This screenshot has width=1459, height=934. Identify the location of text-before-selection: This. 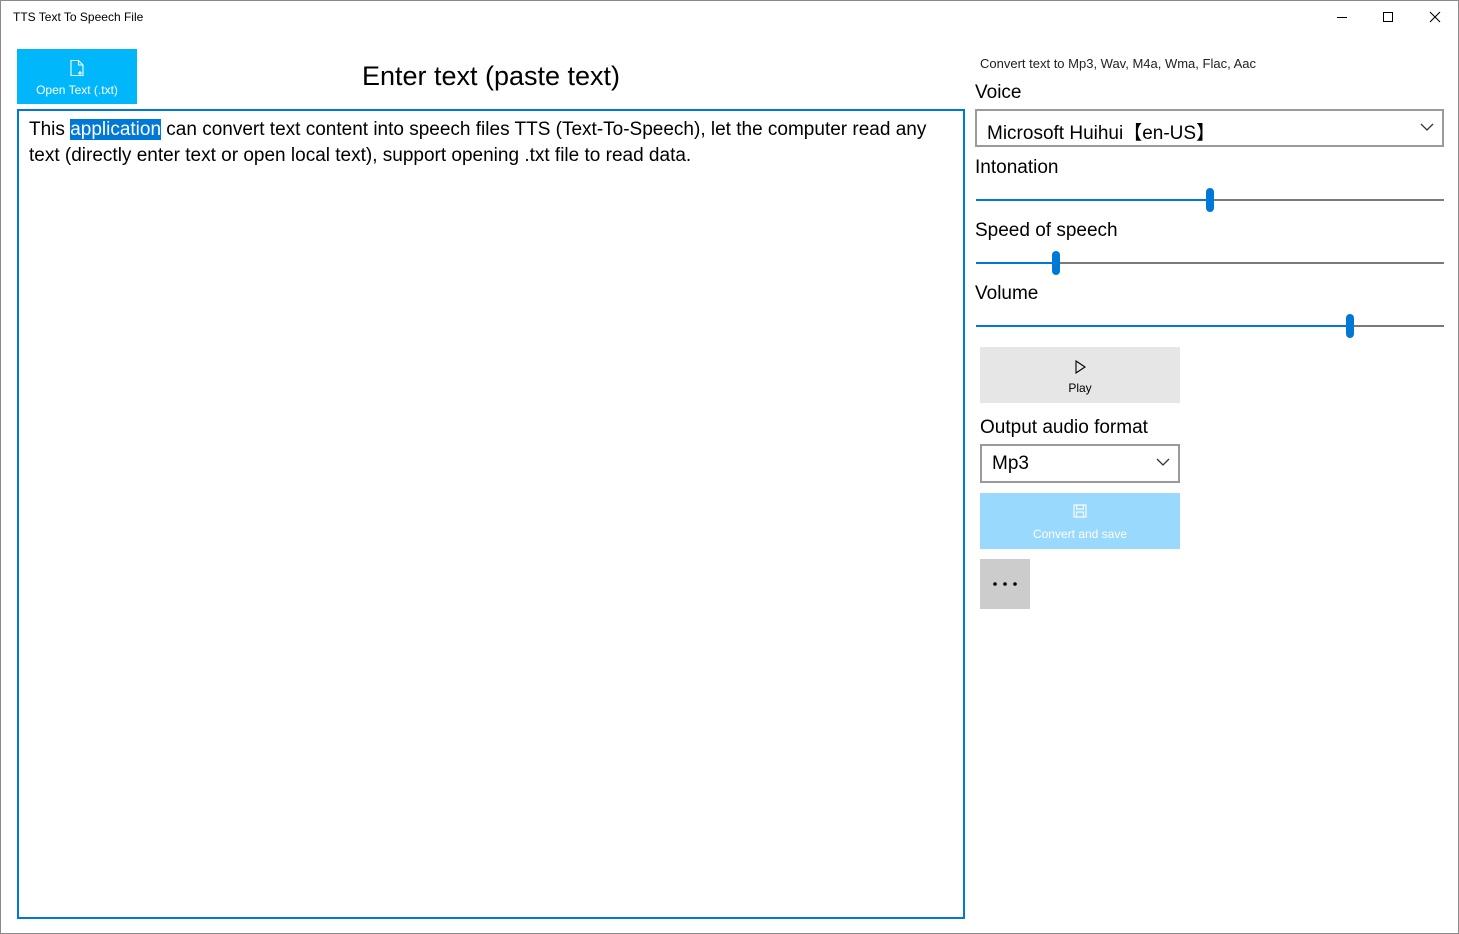
(50, 129).